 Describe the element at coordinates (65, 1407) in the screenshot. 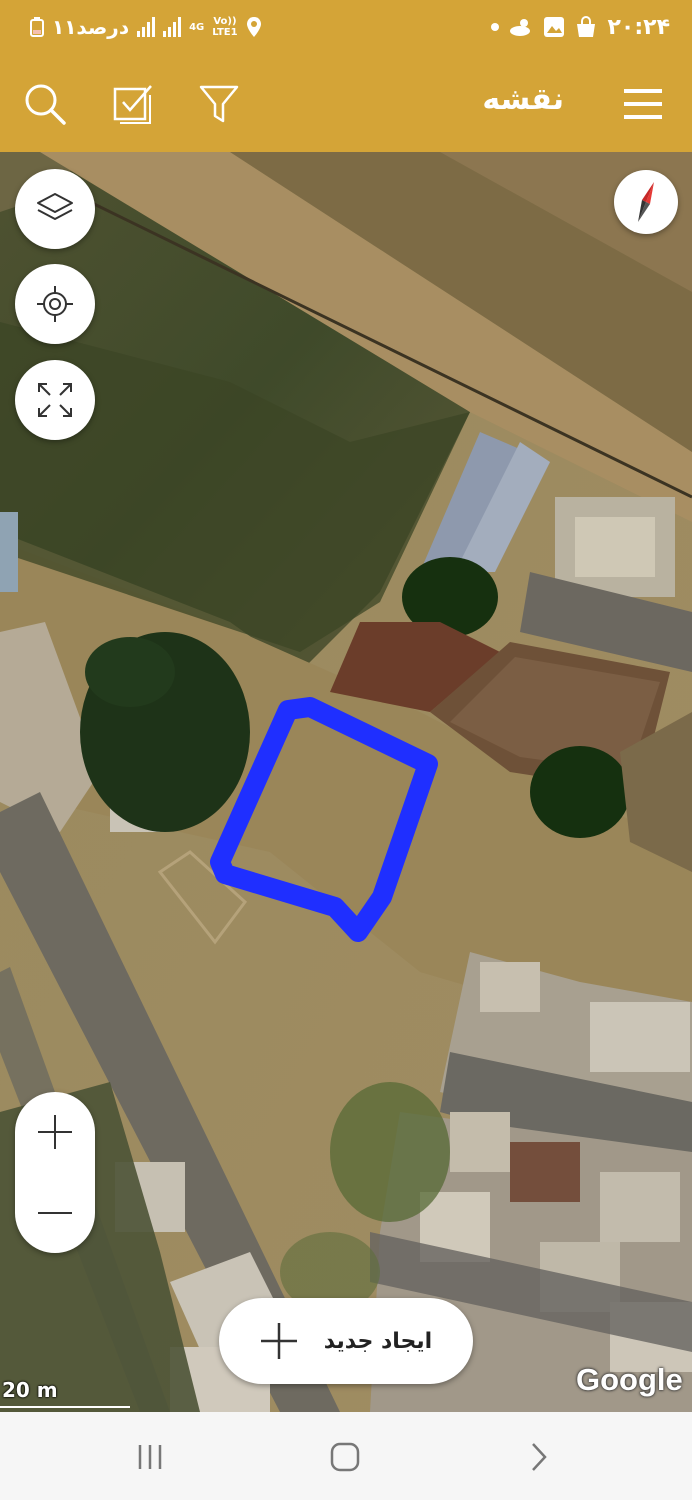

I see `scale-line` at that location.